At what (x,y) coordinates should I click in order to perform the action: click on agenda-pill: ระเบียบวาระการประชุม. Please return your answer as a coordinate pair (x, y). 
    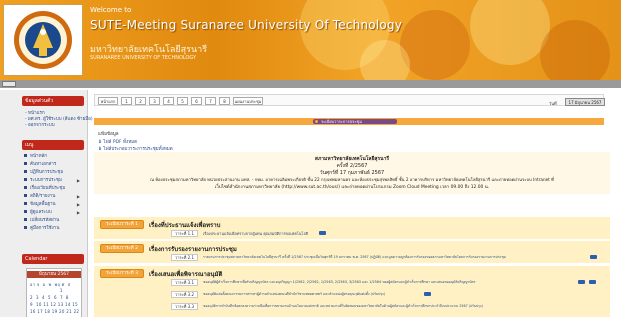
    Looking at the image, I should click on (355, 121).